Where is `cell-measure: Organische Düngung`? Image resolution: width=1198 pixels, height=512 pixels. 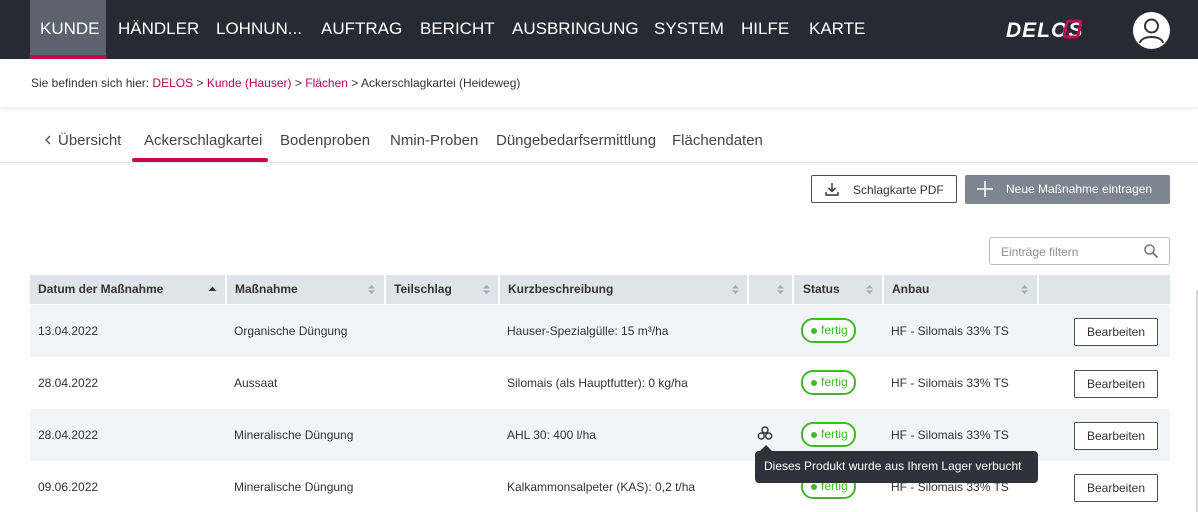
cell-measure: Organische Düngung is located at coordinates (291, 331).